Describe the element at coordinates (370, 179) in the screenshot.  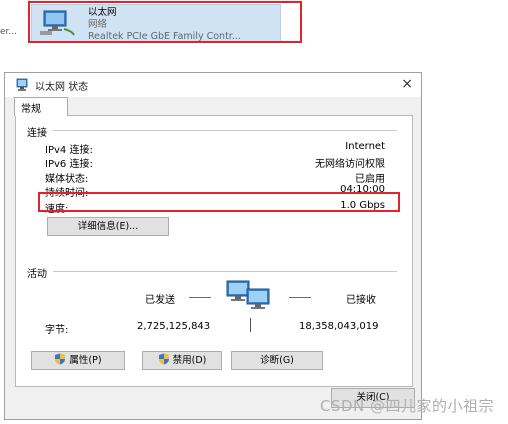
I see `media-state-value: 已启用` at that location.